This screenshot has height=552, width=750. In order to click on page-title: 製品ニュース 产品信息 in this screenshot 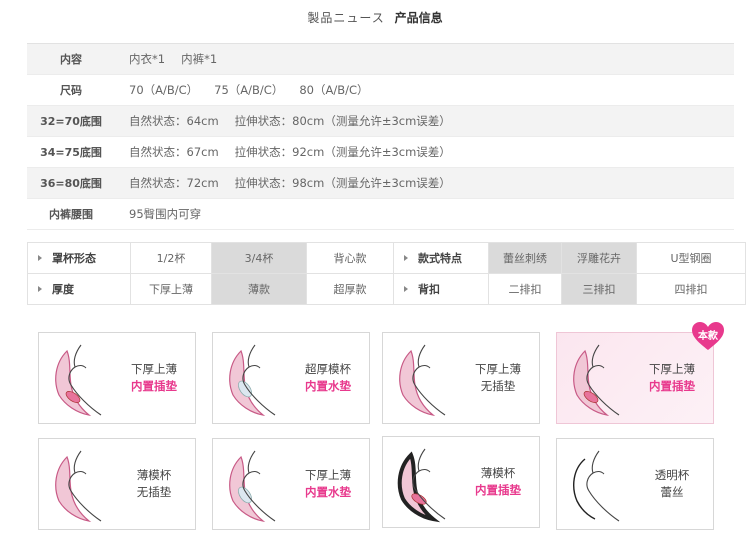, I will do `click(375, 17)`.